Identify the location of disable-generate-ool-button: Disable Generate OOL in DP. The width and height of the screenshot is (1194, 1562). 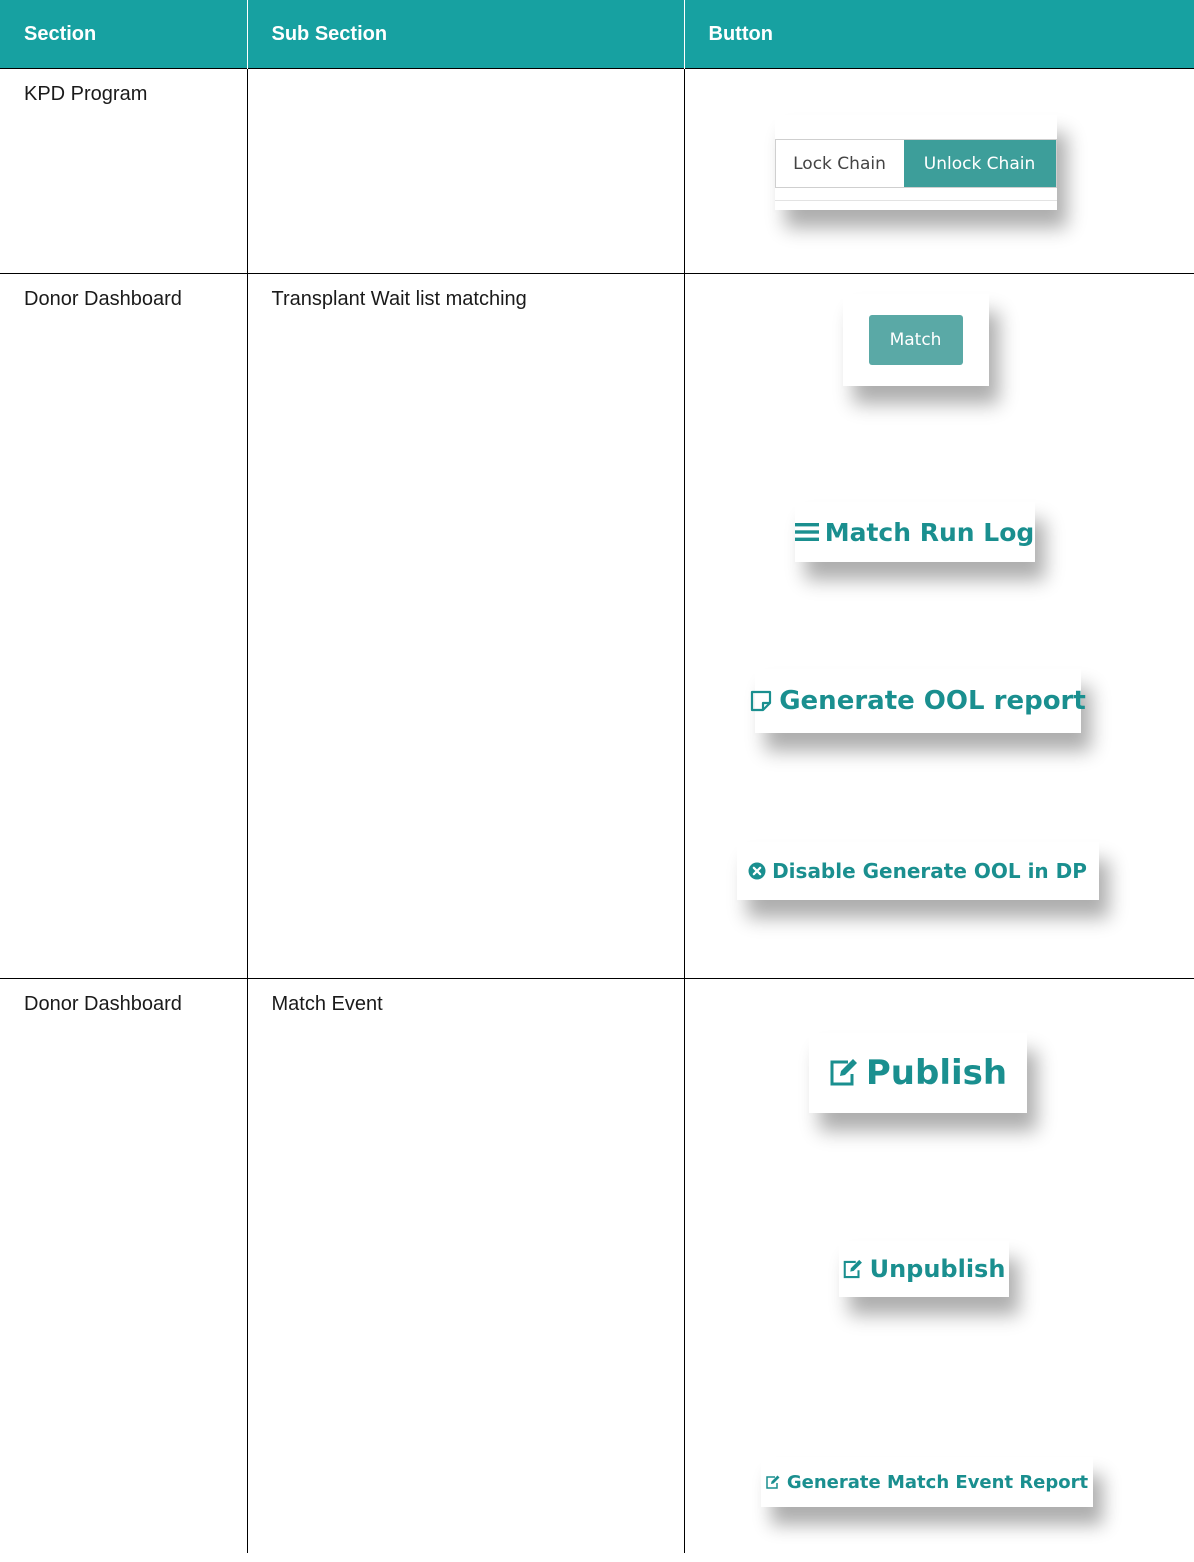
(917, 871).